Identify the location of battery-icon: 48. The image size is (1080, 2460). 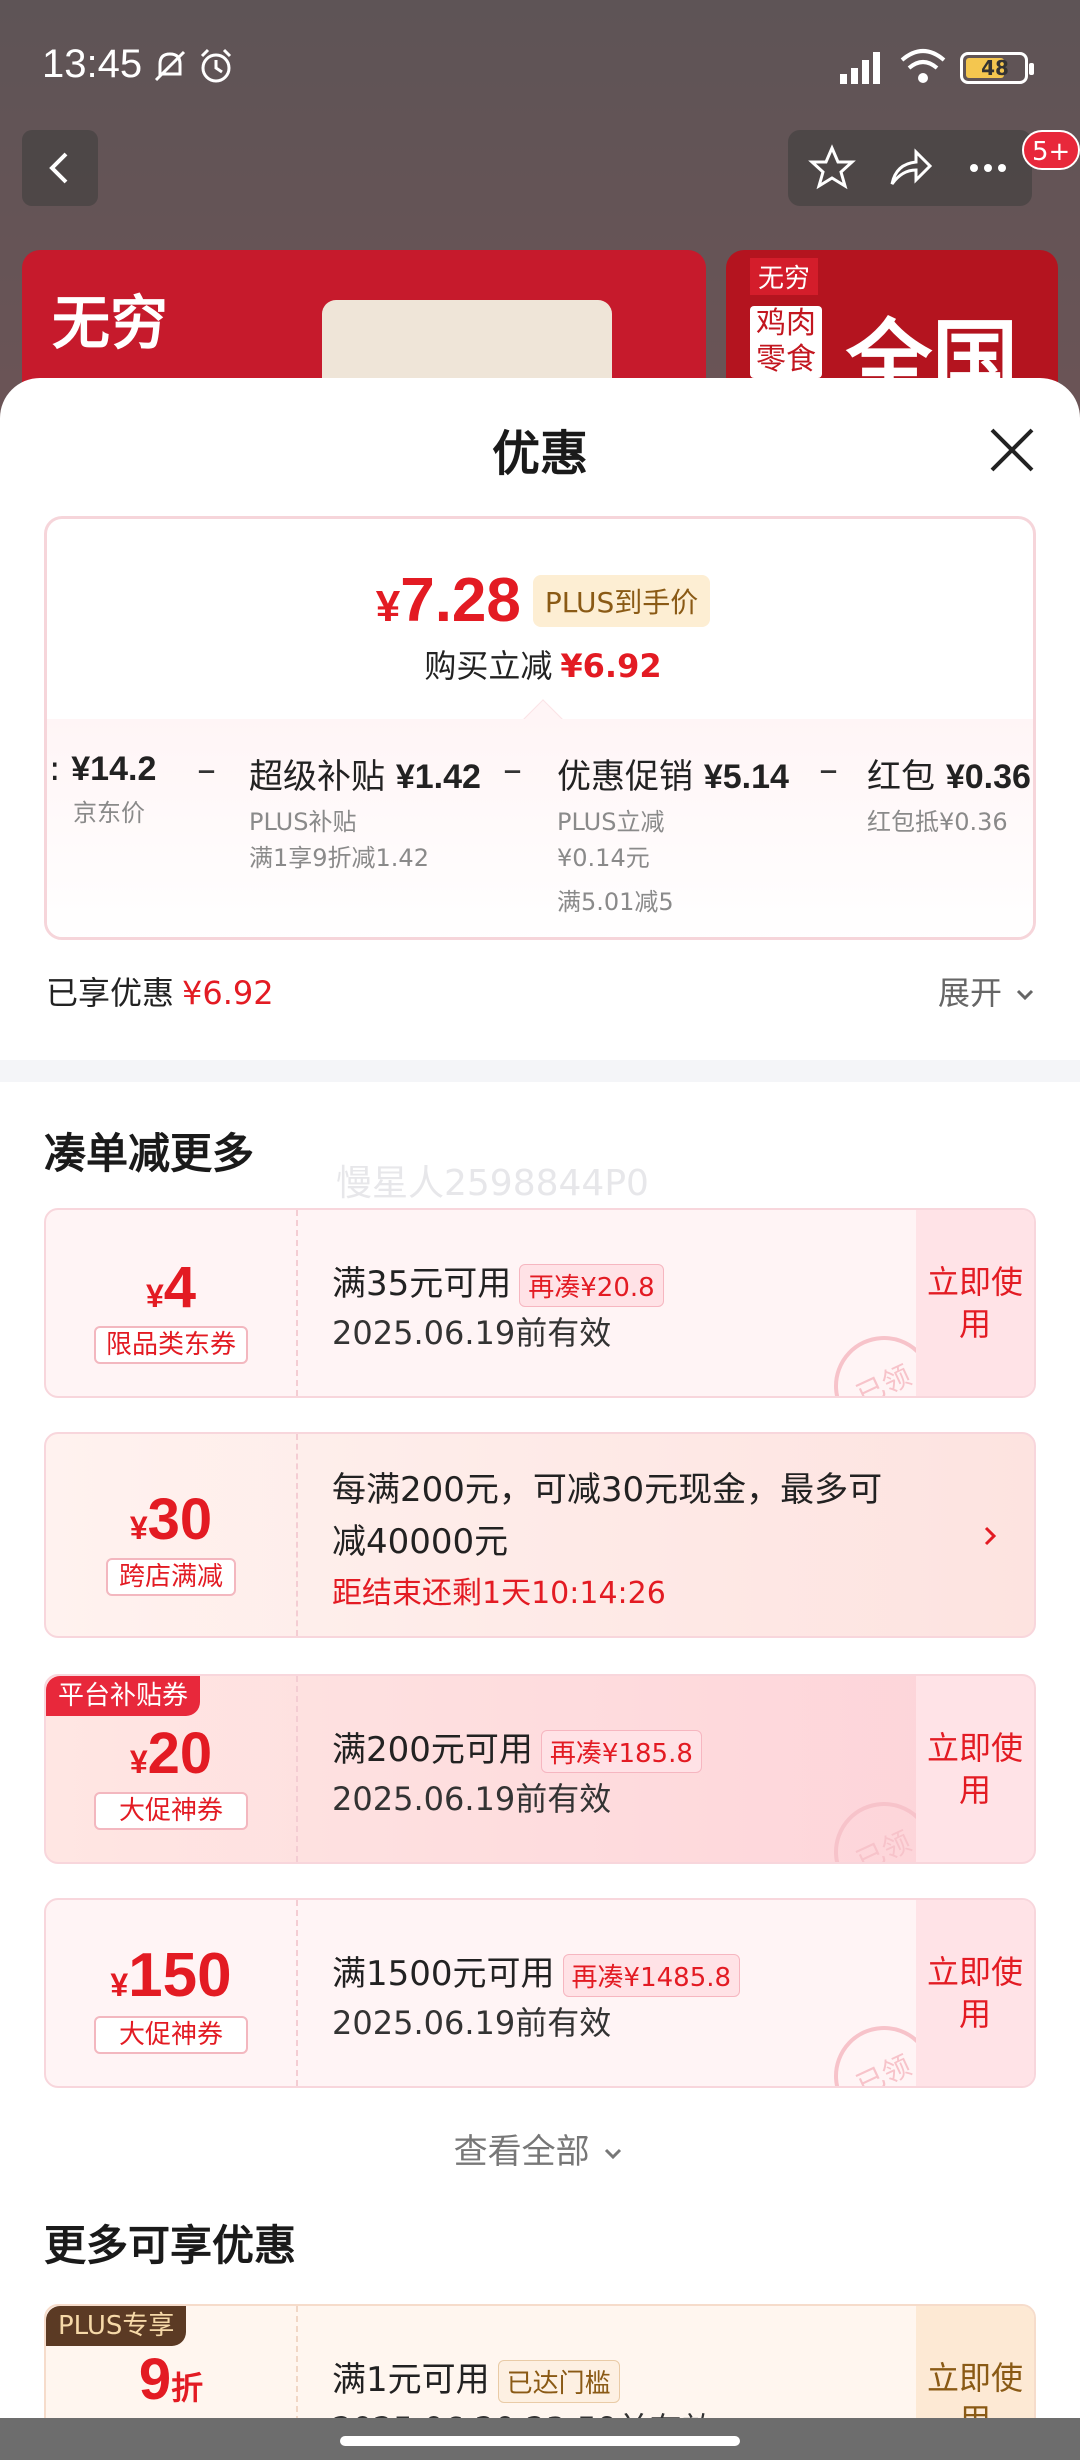
(997, 68).